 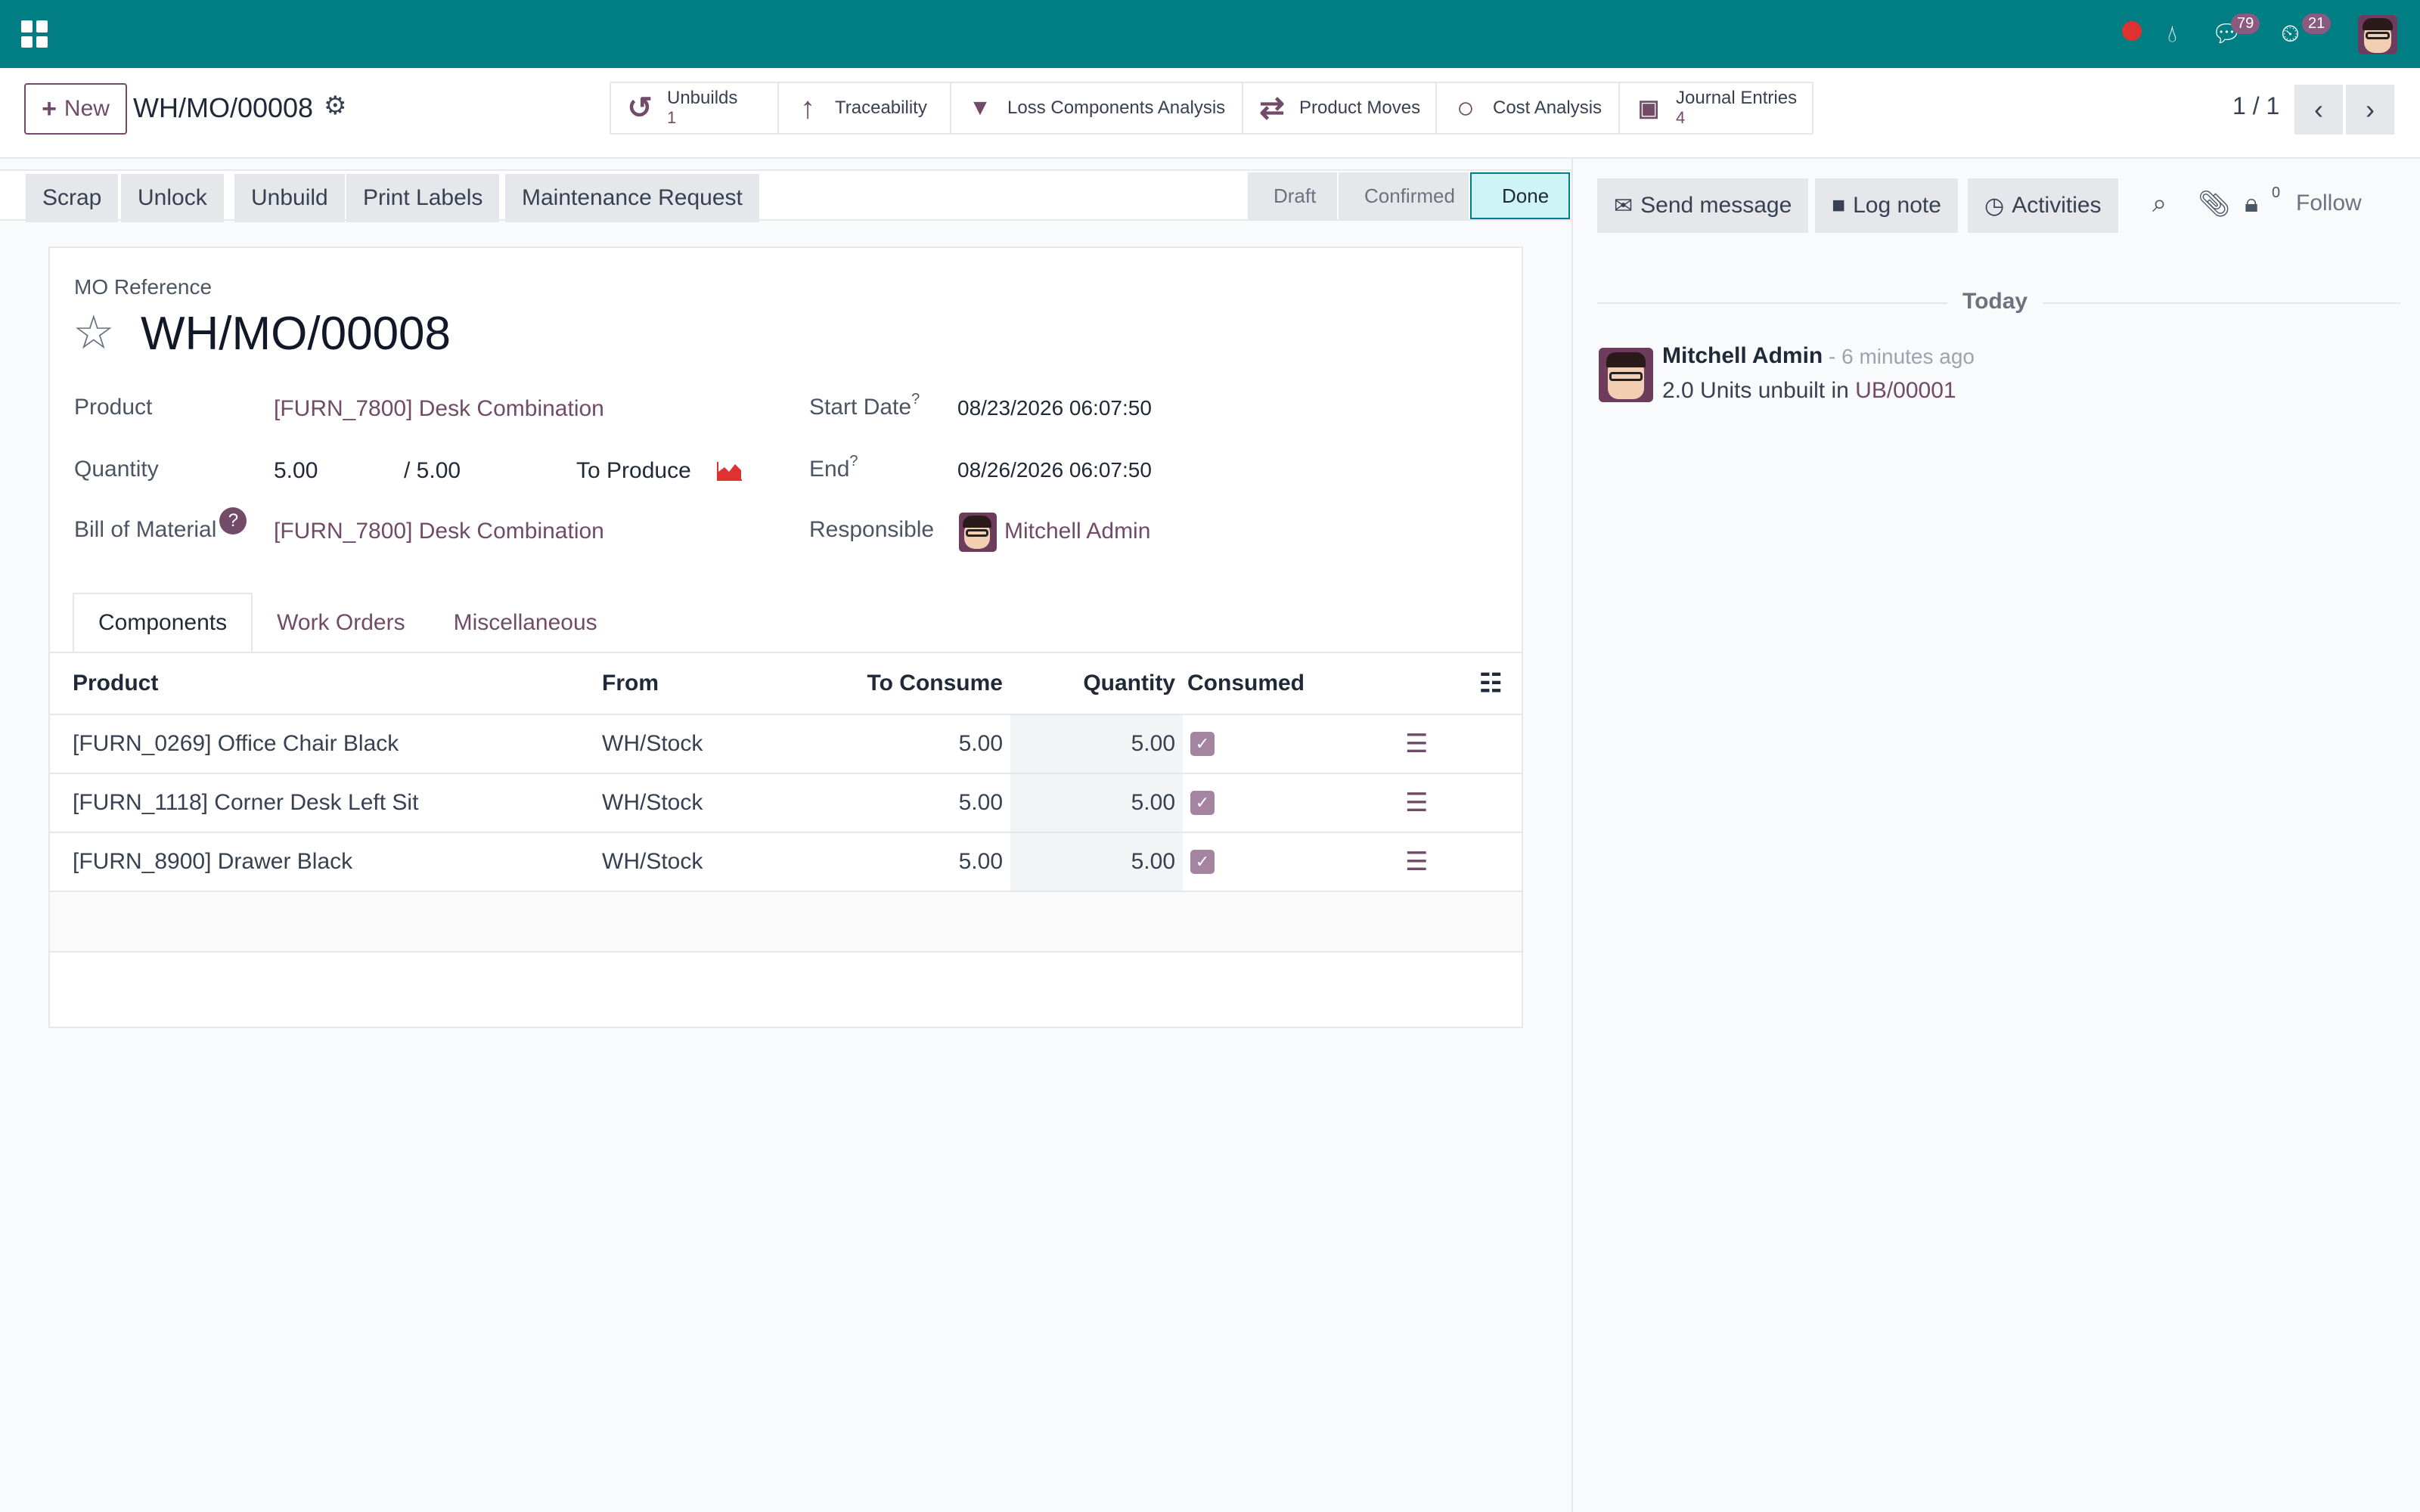 I want to click on start-date-field: 08/23/2026 06:07:50, so click(x=1054, y=408).